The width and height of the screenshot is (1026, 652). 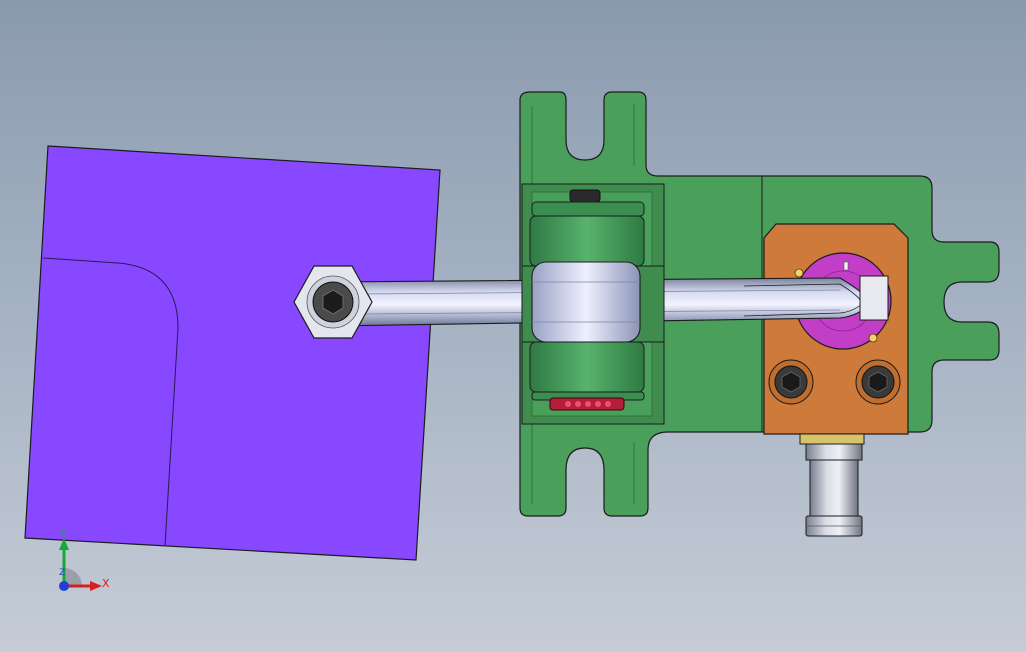 I want to click on bottom-roller, so click(x=587, y=376).